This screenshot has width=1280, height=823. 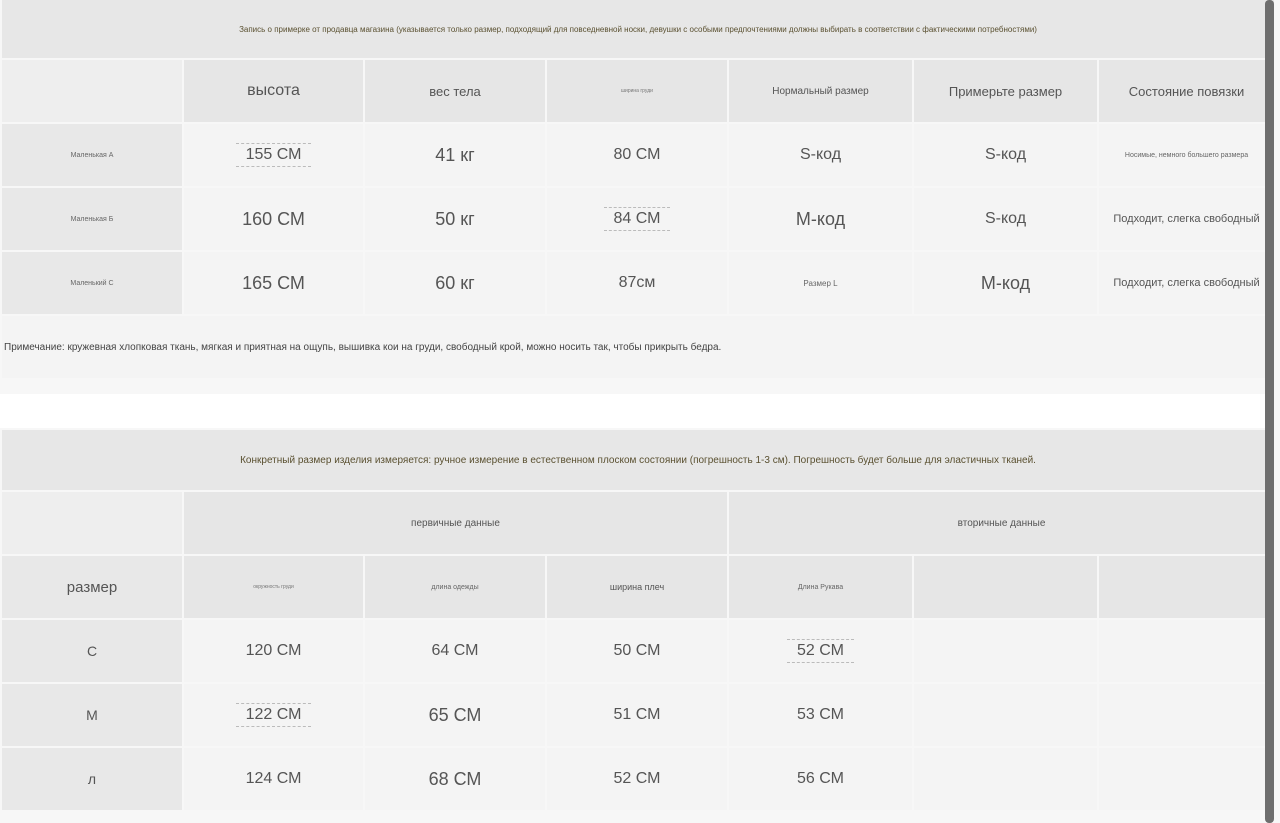 I want to click on header-normal-size: Нормальный размер, so click(x=820, y=91).